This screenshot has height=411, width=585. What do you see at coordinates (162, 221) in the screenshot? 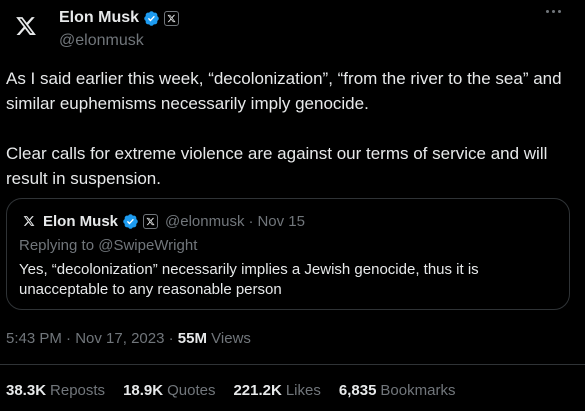
I see `quoted-author-row: Elon Musk @elonmusk · Nov 15` at bounding box center [162, 221].